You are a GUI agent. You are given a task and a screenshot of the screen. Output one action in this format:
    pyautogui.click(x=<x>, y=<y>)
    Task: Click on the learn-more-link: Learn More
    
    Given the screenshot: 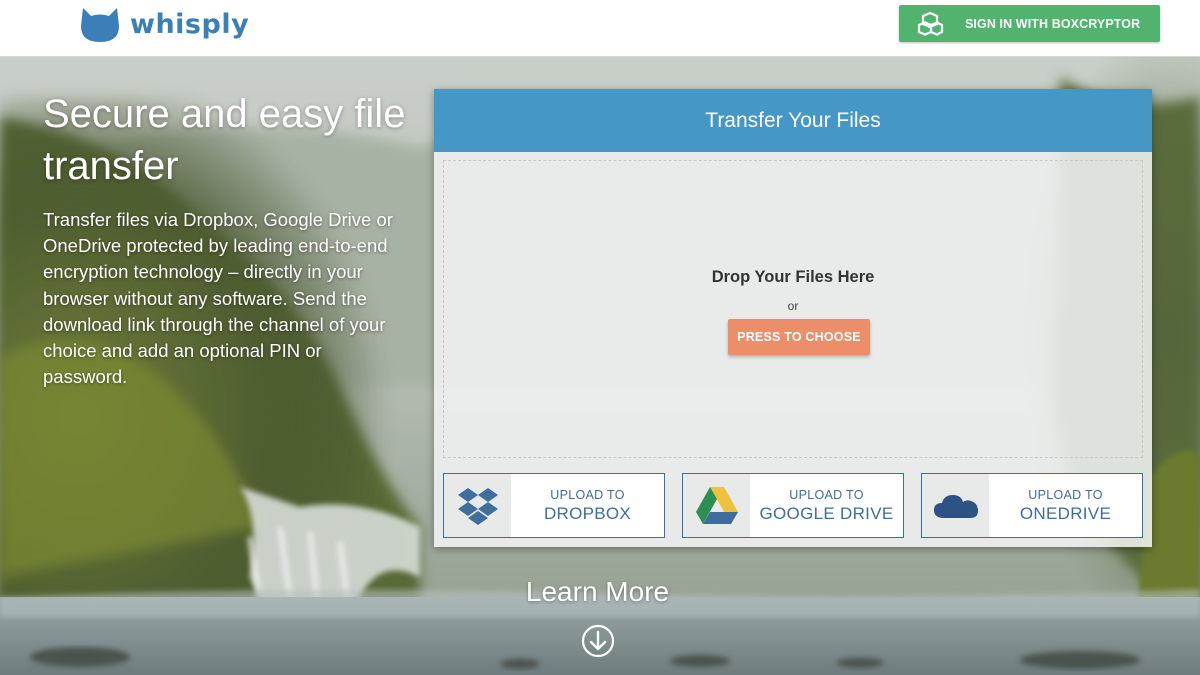 What is the action you would take?
    pyautogui.click(x=597, y=592)
    